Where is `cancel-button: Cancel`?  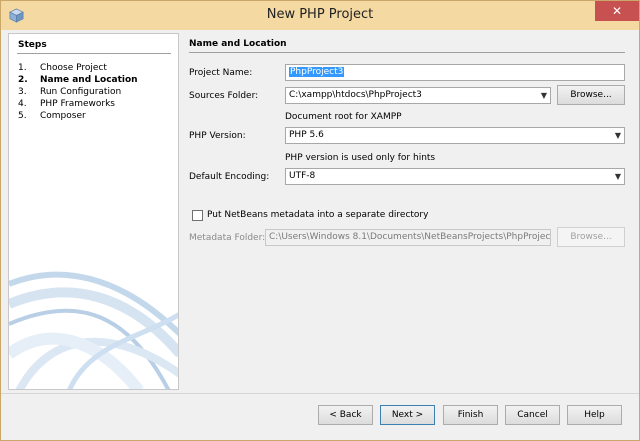 cancel-button: Cancel is located at coordinates (532, 415).